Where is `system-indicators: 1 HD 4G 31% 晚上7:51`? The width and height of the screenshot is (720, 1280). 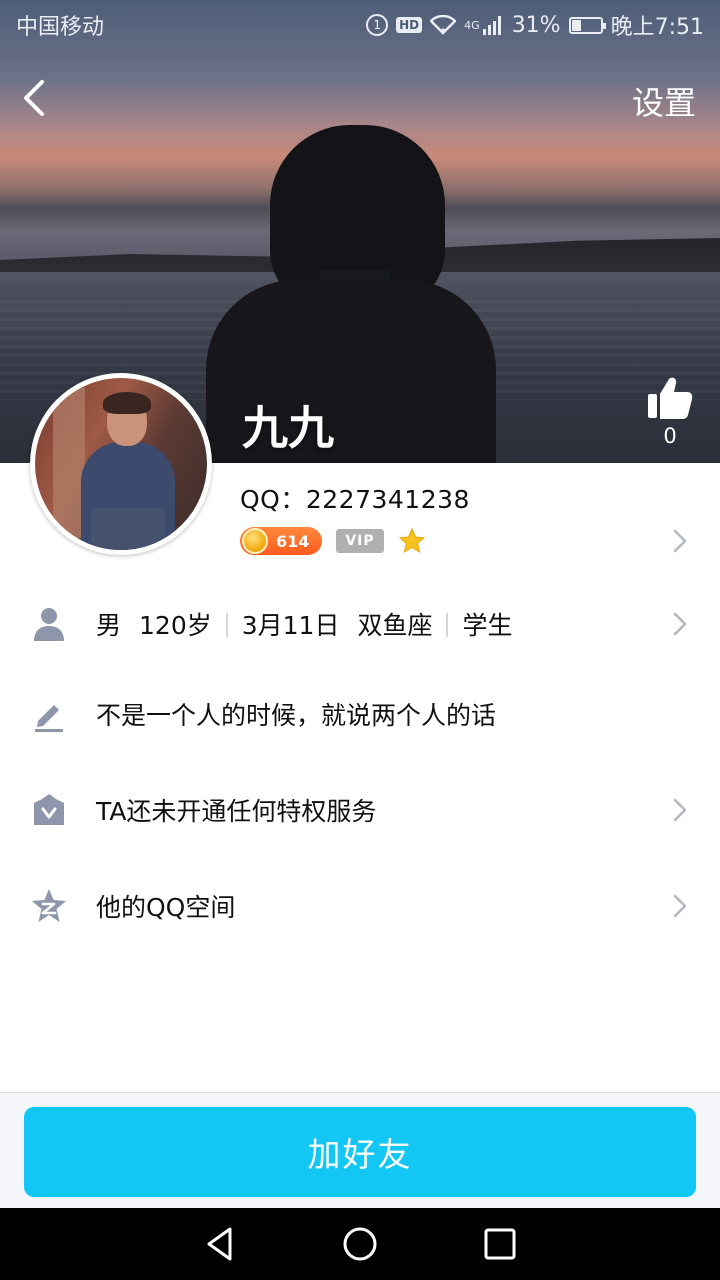 system-indicators: 1 HD 4G 31% 晚上7:51 is located at coordinates (535, 25).